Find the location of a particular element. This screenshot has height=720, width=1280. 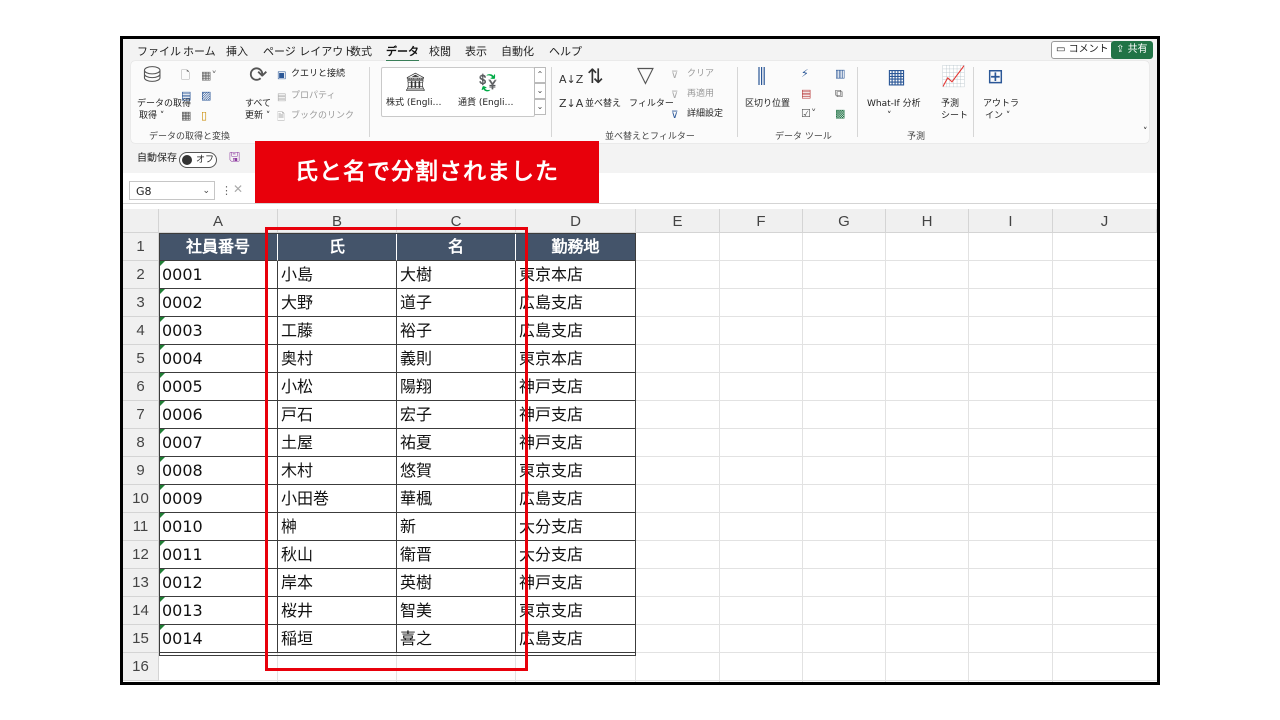

sort-icon: ⇅ is located at coordinates (595, 76).